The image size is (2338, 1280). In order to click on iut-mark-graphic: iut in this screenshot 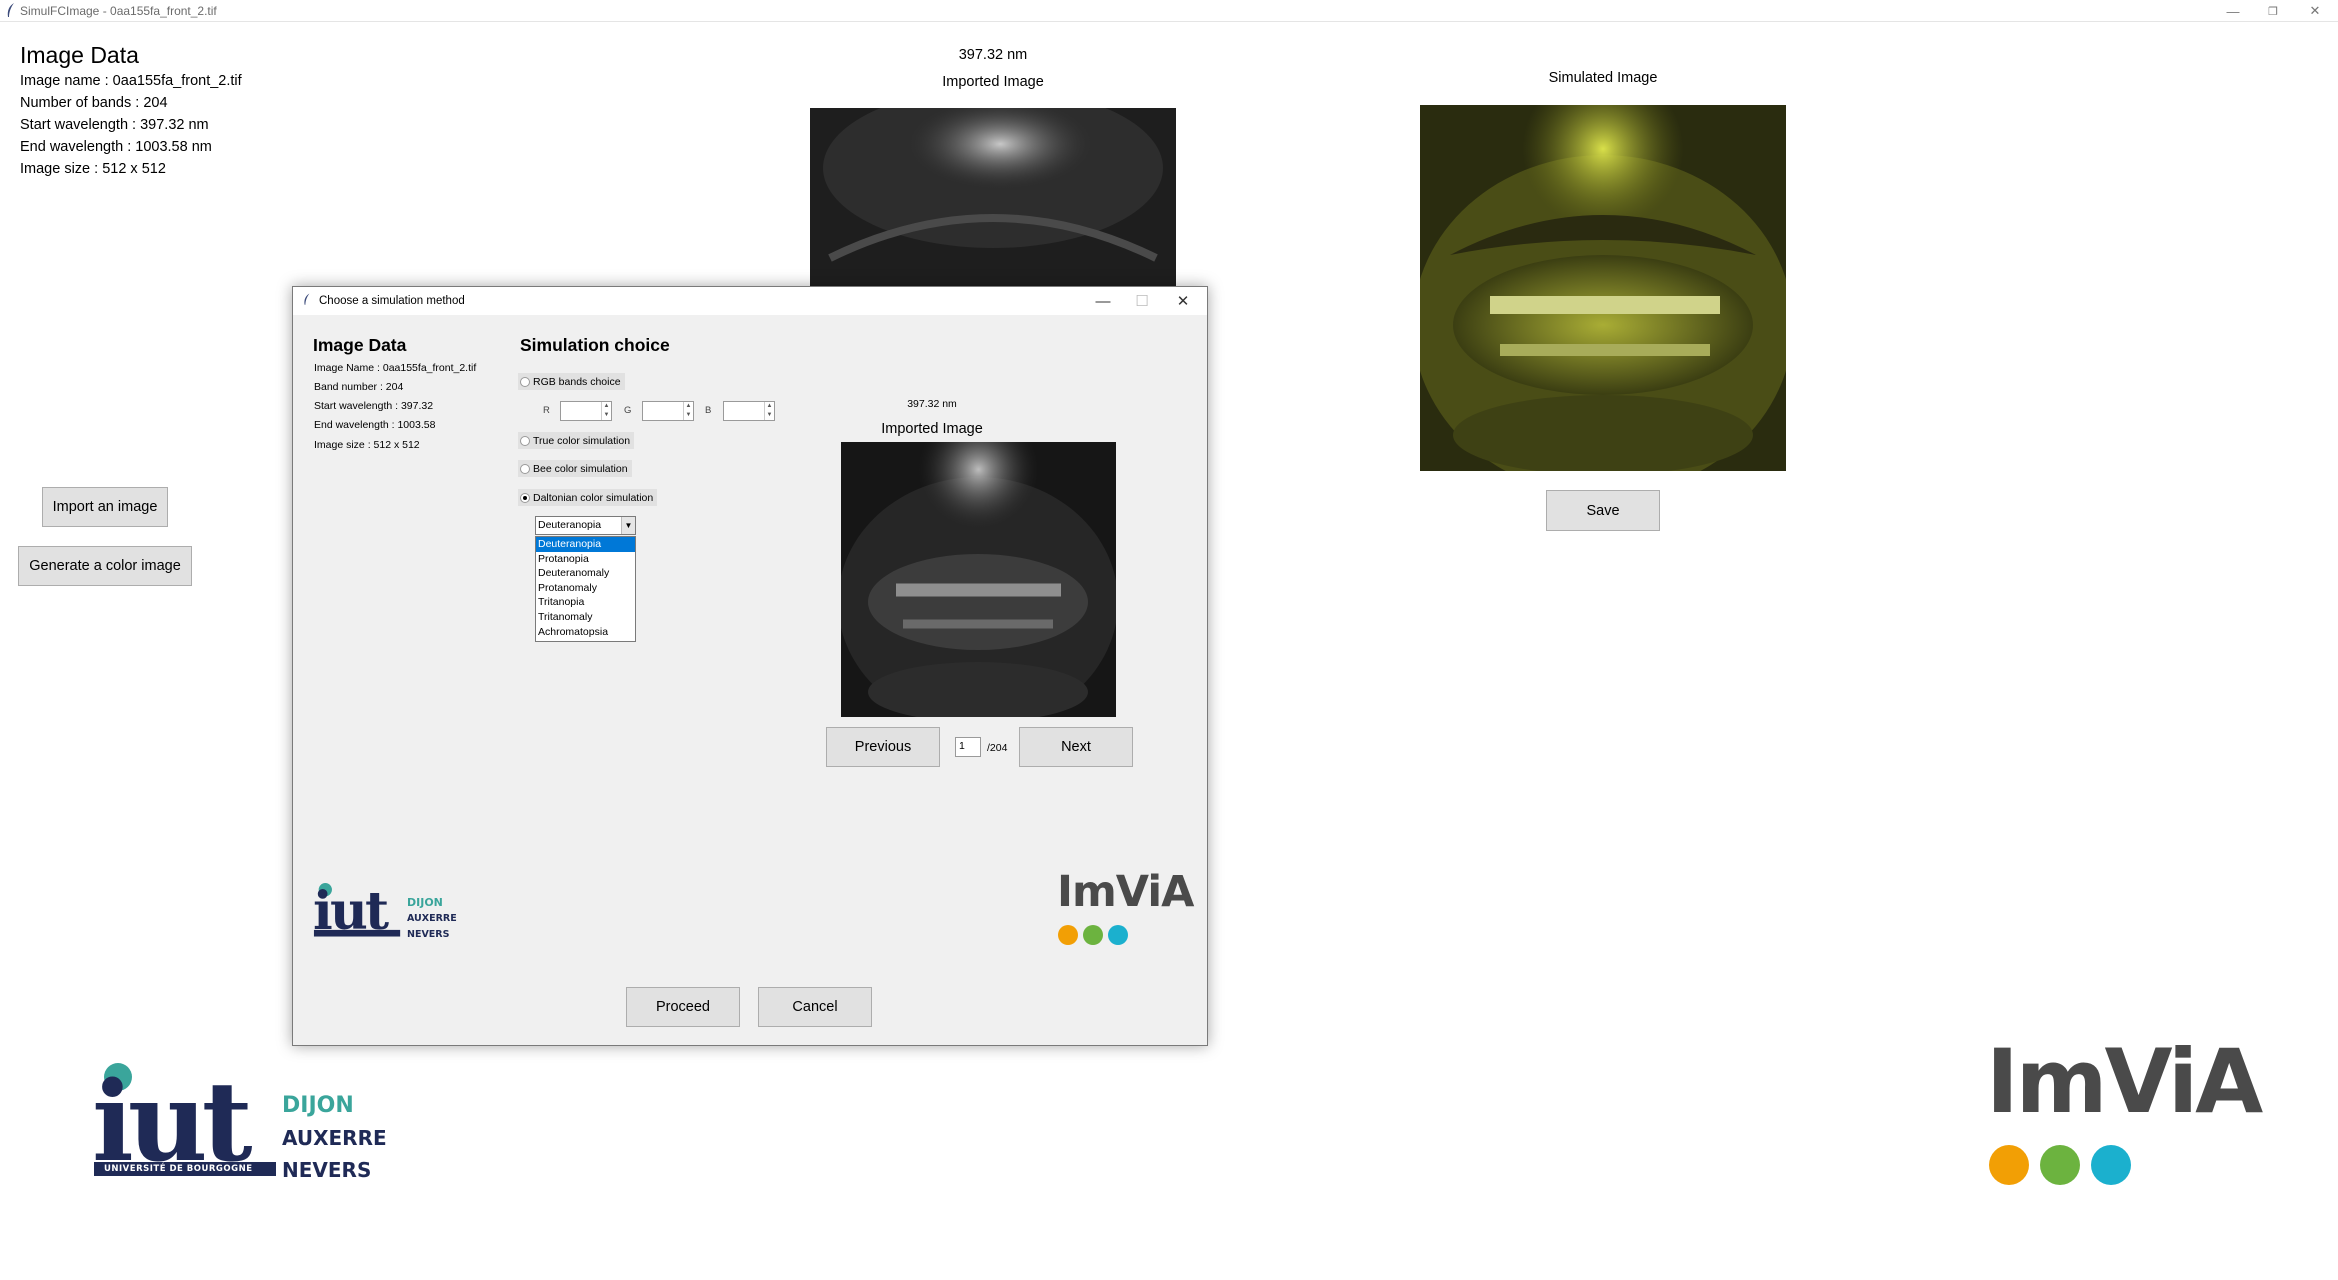, I will do `click(184, 1120)`.